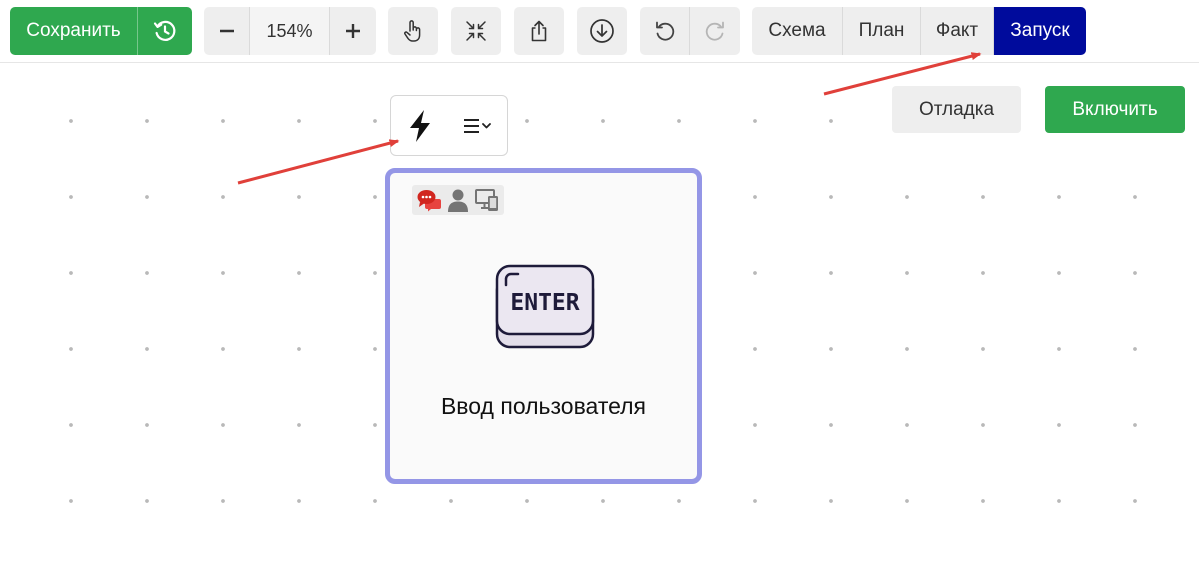  I want to click on tab-scheme: Схема, so click(797, 31).